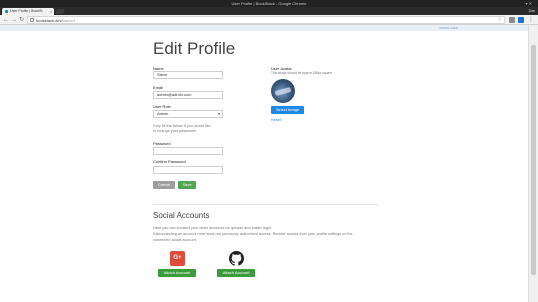  Describe the element at coordinates (158, 87) in the screenshot. I see `email-label: Email` at that location.